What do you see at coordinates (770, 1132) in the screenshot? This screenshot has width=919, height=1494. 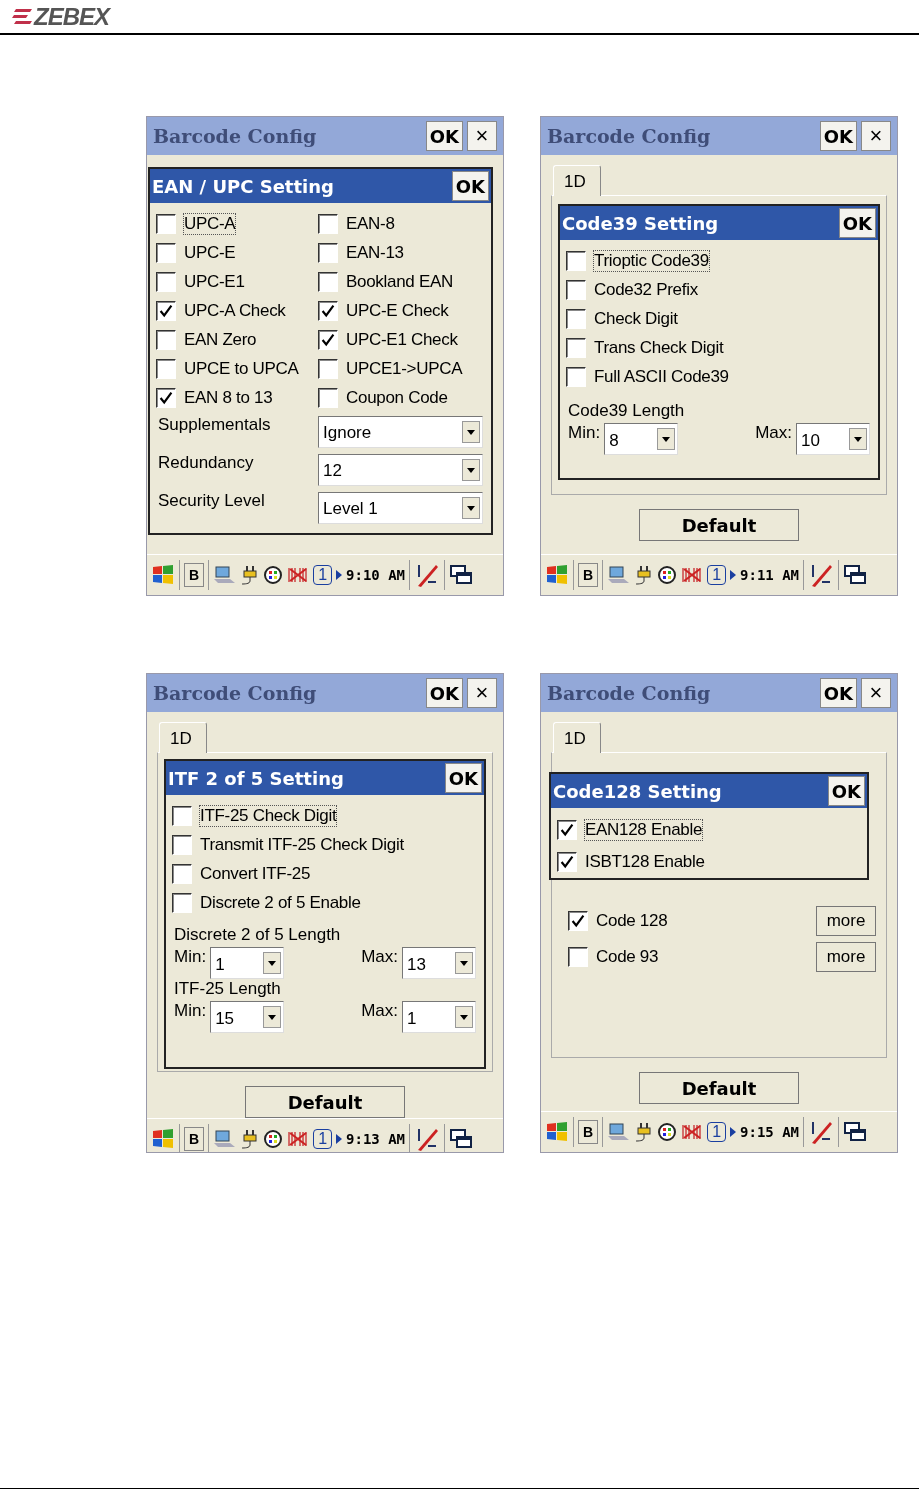 I see `clock-time: 9:15 AM` at bounding box center [770, 1132].